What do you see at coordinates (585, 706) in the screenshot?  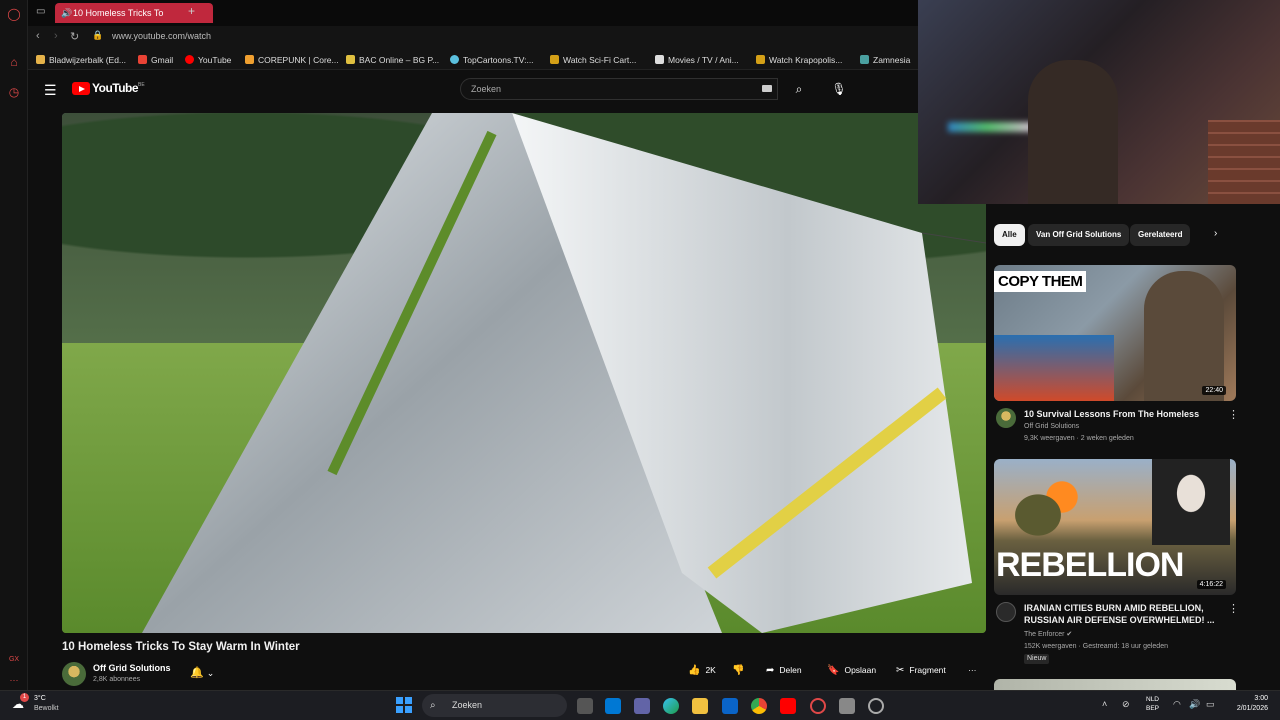 I see `task-view-icon` at bounding box center [585, 706].